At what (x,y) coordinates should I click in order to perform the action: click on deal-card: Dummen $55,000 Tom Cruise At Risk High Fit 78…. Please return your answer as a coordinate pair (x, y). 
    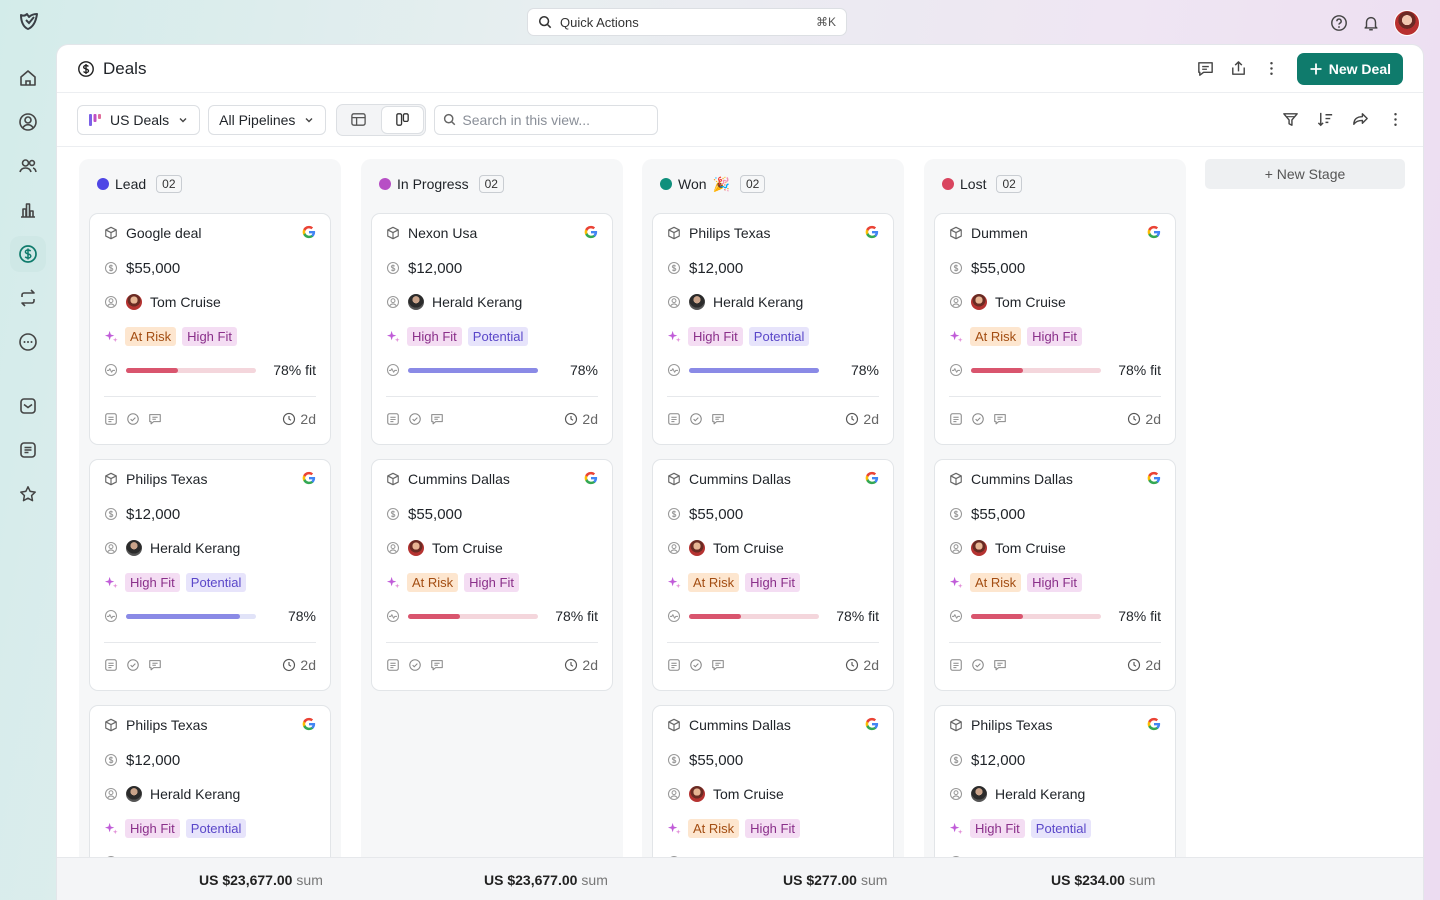
    Looking at the image, I should click on (1055, 329).